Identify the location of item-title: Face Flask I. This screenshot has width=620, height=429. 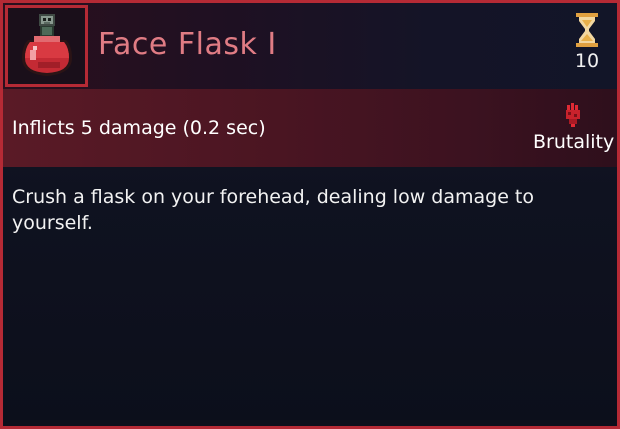
(187, 44).